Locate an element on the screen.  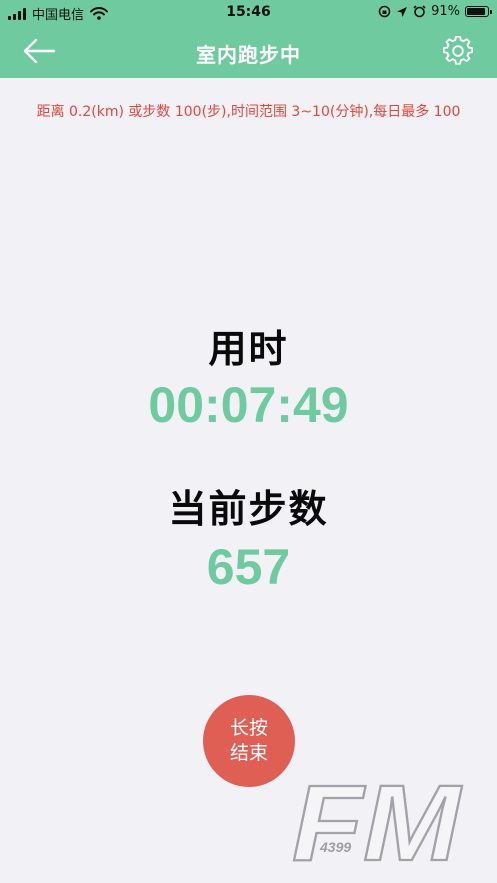
svg-text: 4399 is located at coordinates (335, 847).